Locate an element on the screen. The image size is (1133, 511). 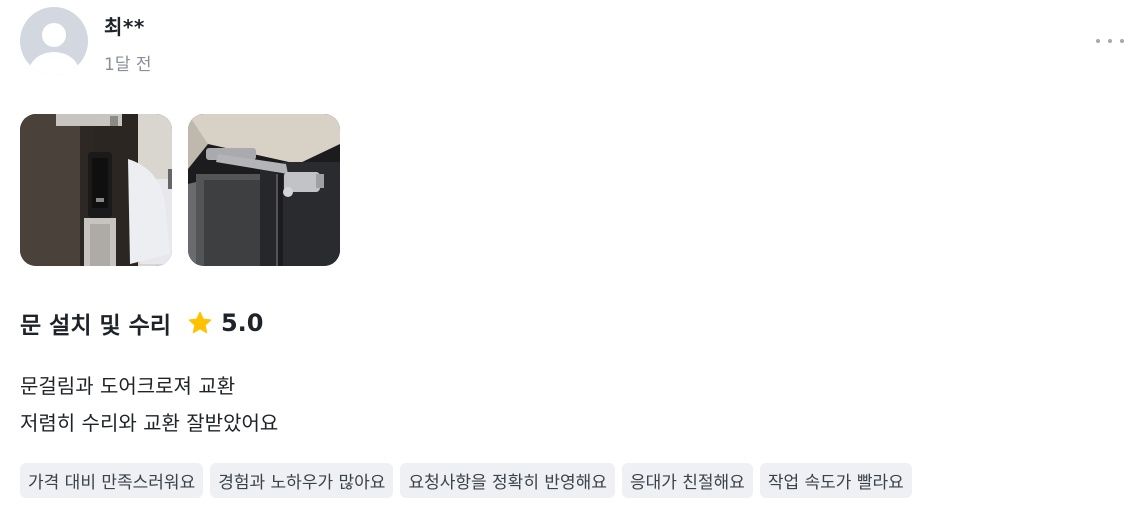
review-tag: 경험과 노하우가 많아요 is located at coordinates (302, 480).